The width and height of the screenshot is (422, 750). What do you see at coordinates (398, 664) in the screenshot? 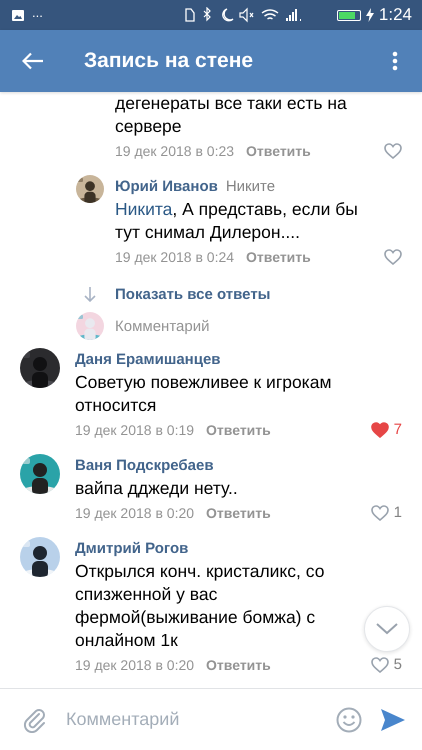
I see `like-count: 5` at bounding box center [398, 664].